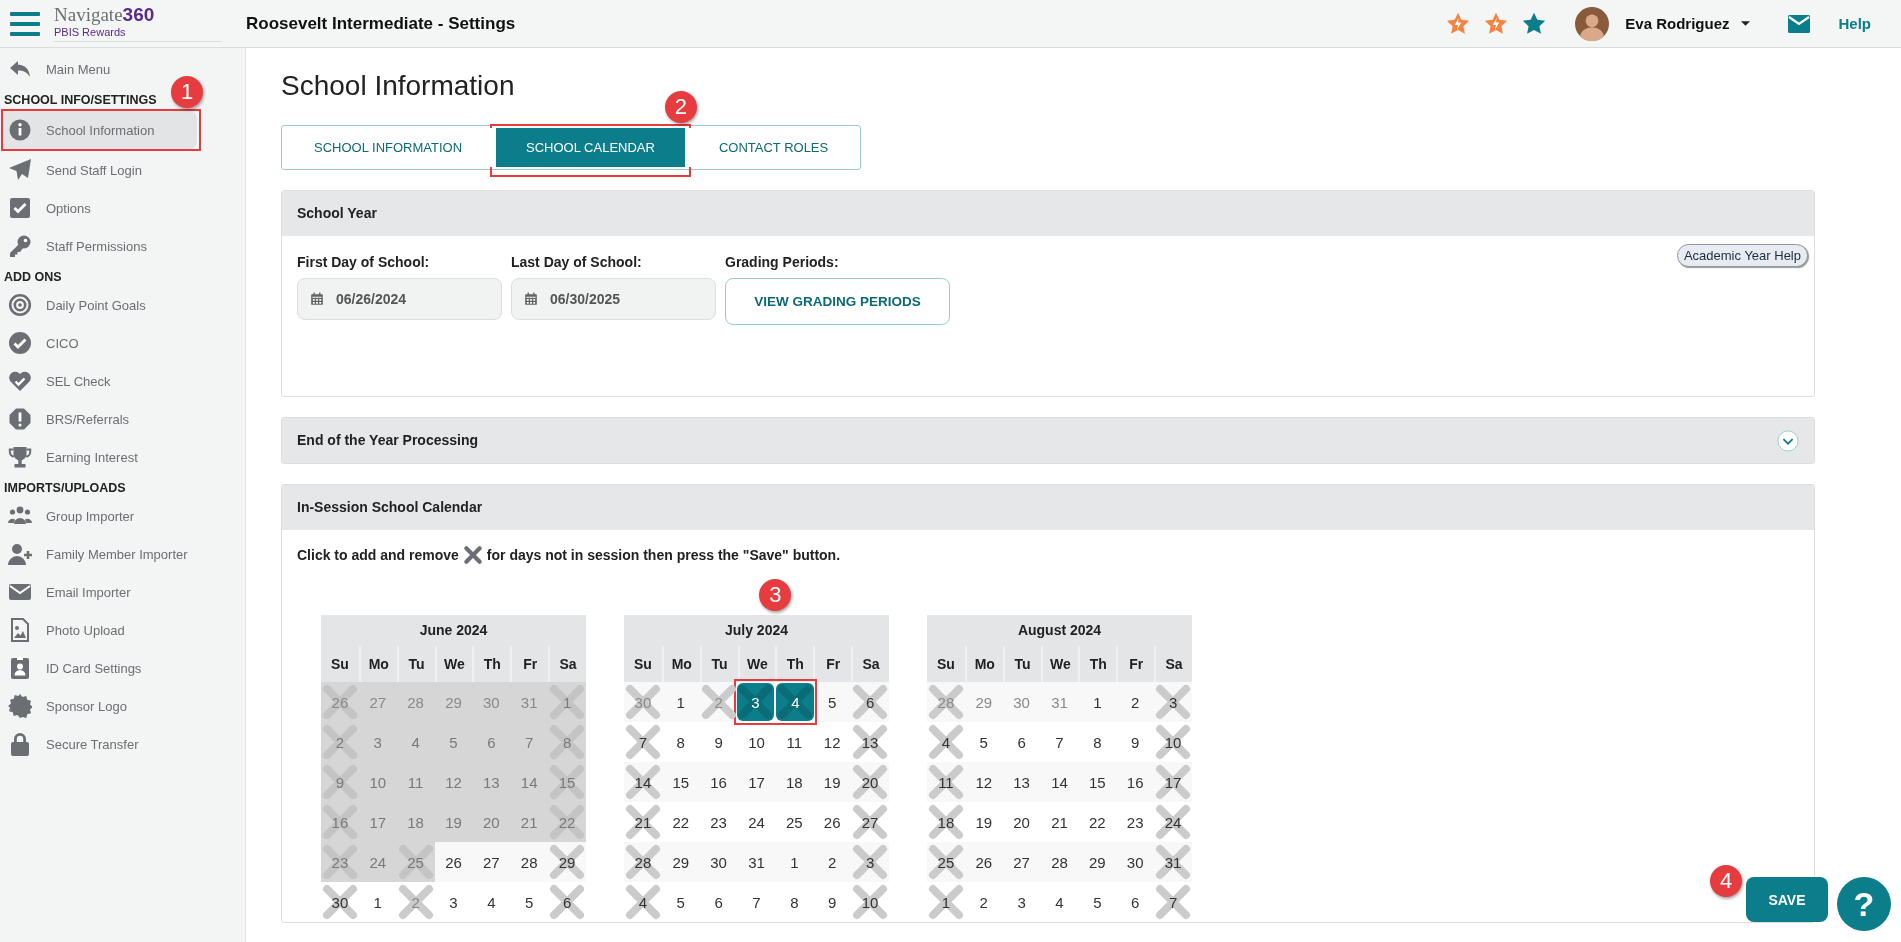  I want to click on help-button: ?, so click(1864, 904).